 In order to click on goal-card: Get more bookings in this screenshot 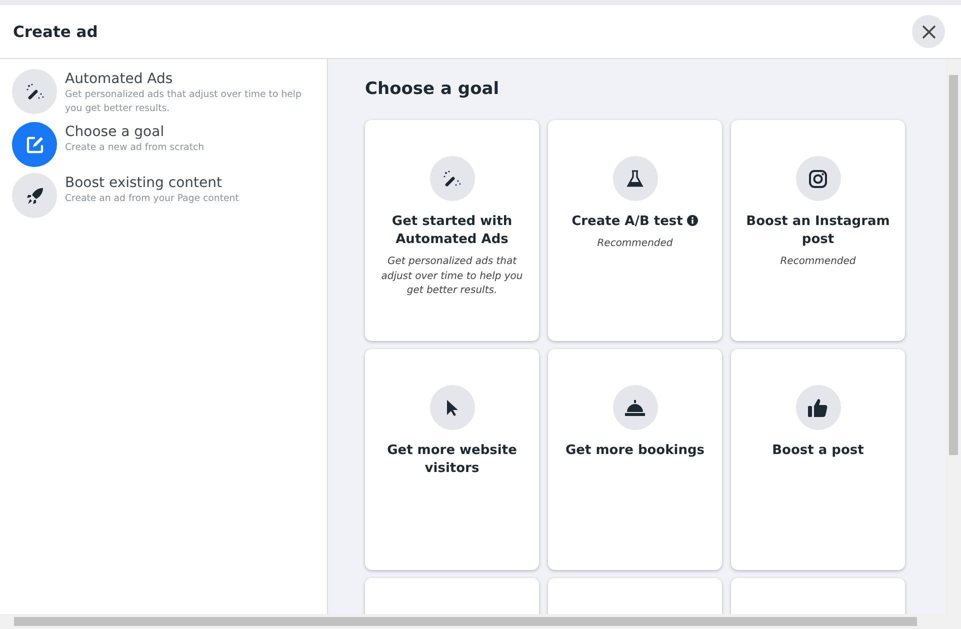, I will do `click(635, 459)`.